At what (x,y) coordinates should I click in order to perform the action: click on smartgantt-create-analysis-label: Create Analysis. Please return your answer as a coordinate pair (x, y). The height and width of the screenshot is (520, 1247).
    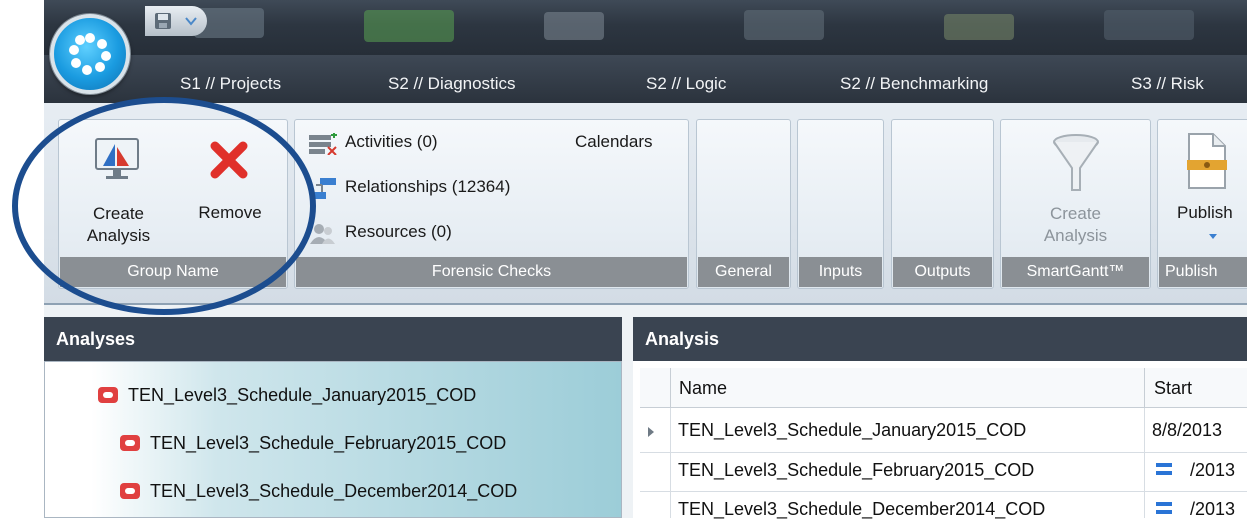
    Looking at the image, I should click on (1075, 224).